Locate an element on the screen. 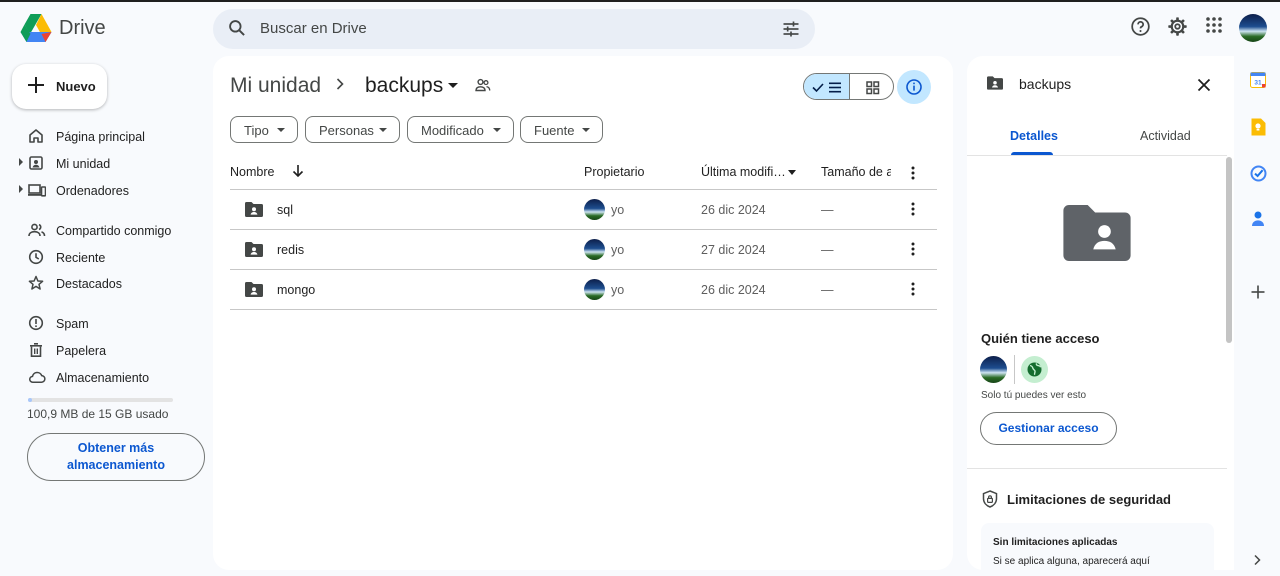  sidebar-item-my-drive: Mi unidad is located at coordinates (102, 163).